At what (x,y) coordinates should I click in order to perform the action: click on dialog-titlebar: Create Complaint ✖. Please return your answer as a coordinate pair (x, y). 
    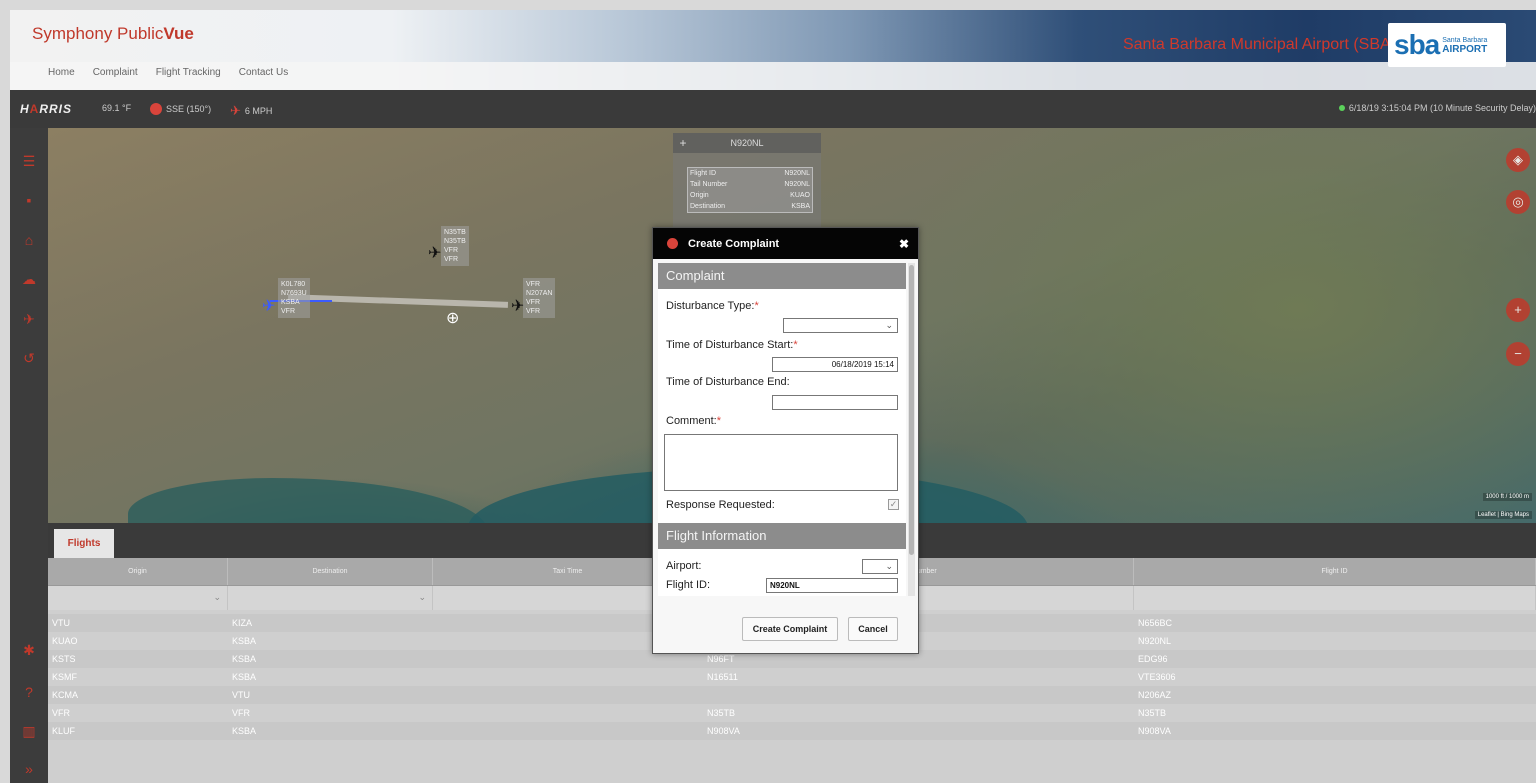
    Looking at the image, I should click on (785, 243).